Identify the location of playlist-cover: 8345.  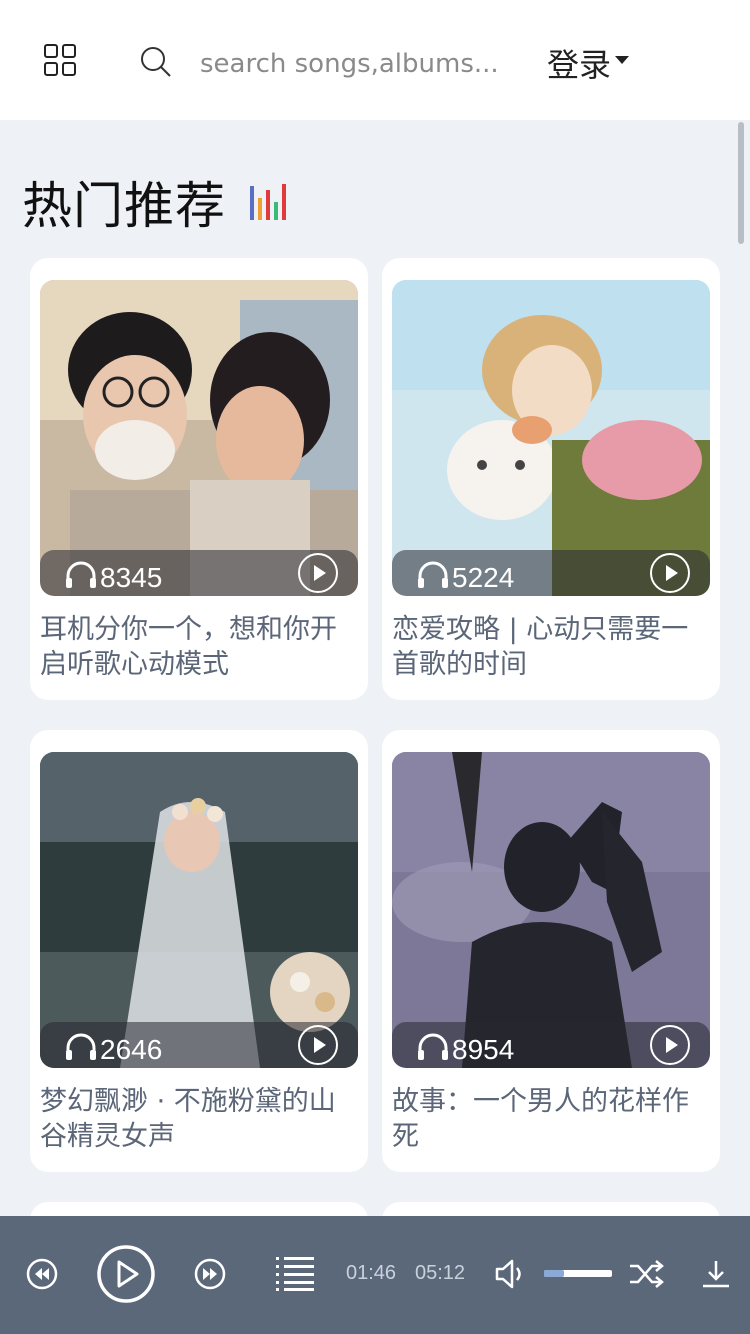
(199, 438).